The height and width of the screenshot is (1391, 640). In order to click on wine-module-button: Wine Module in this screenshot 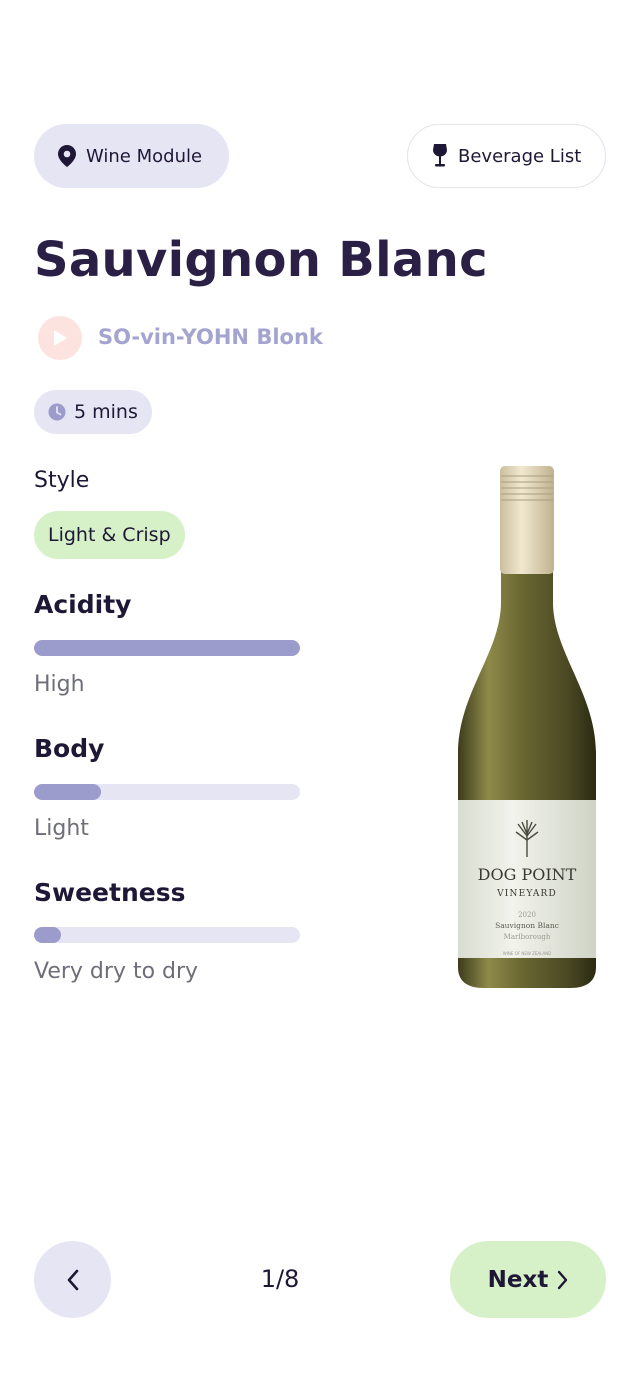, I will do `click(131, 156)`.